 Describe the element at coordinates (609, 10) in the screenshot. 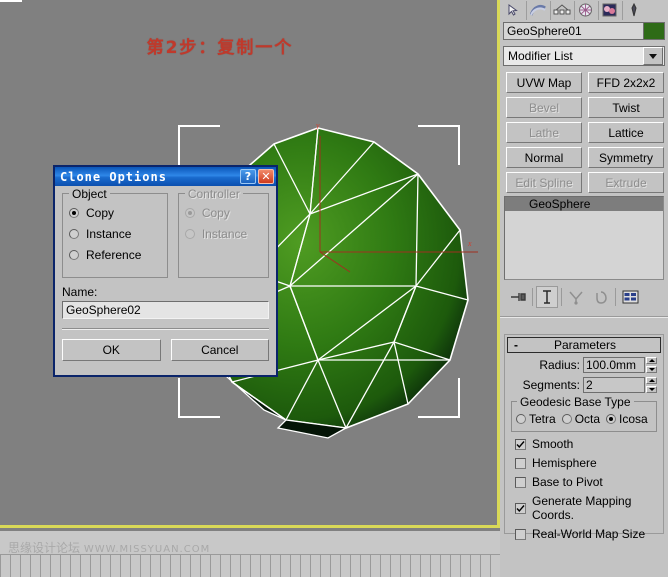

I see `material-editor-icon` at that location.